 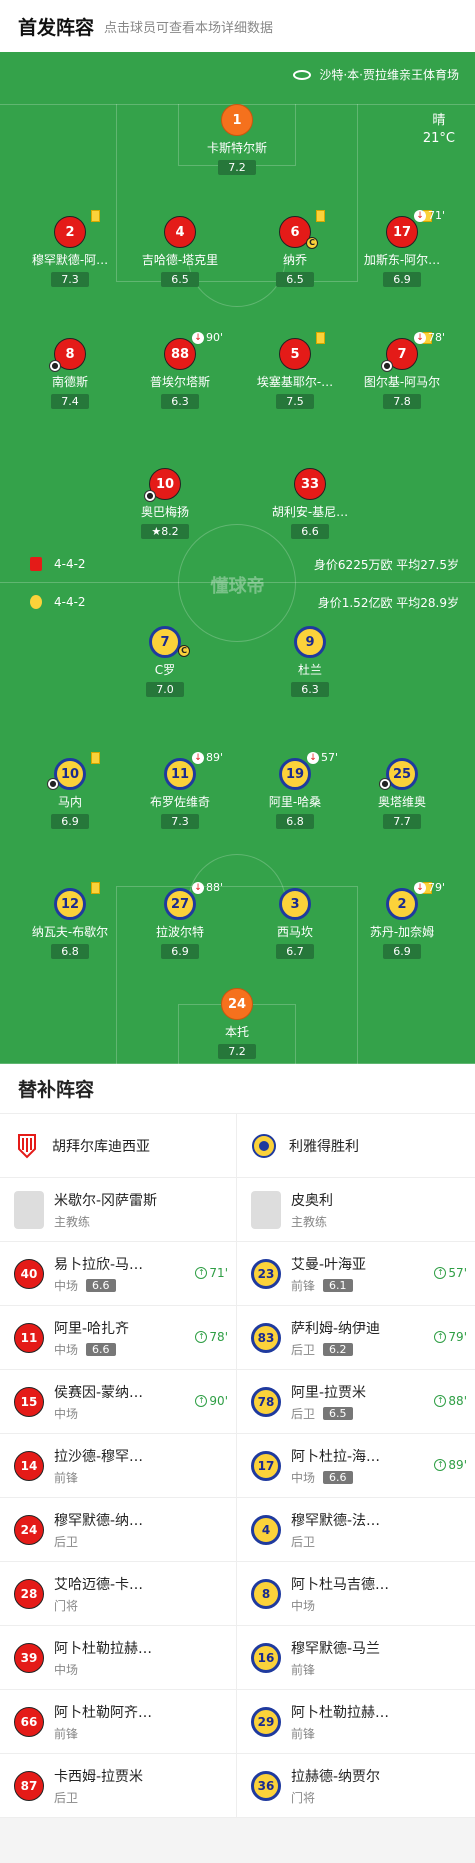 I want to click on home-value-age: 身价6225万欧 平均27.5岁, so click(x=386, y=564).